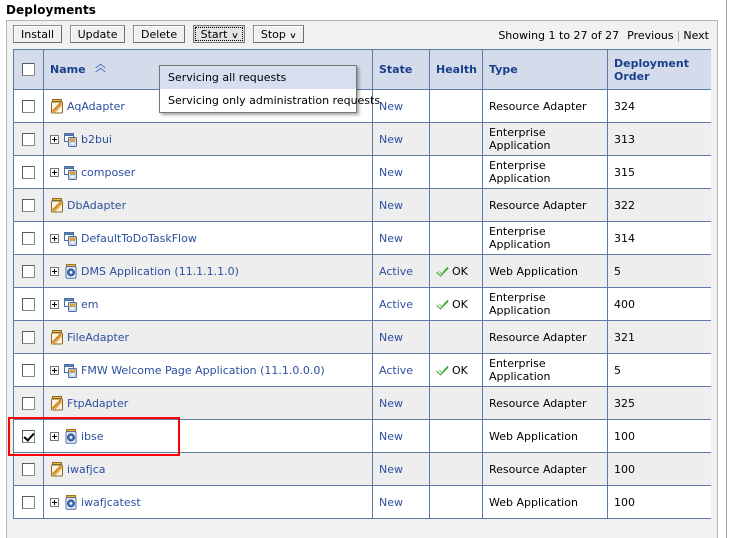 This screenshot has width=738, height=538. Describe the element at coordinates (97, 403) in the screenshot. I see `deployment-name-link: FtpAdapter` at that location.